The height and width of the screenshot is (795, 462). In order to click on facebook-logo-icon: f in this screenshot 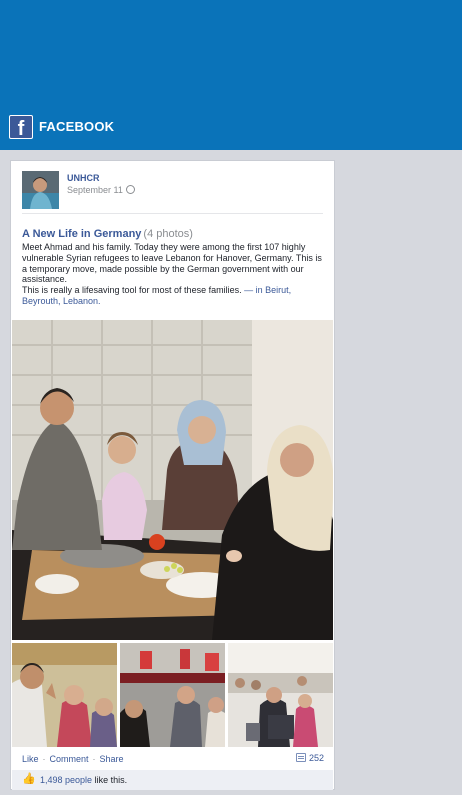, I will do `click(21, 127)`.